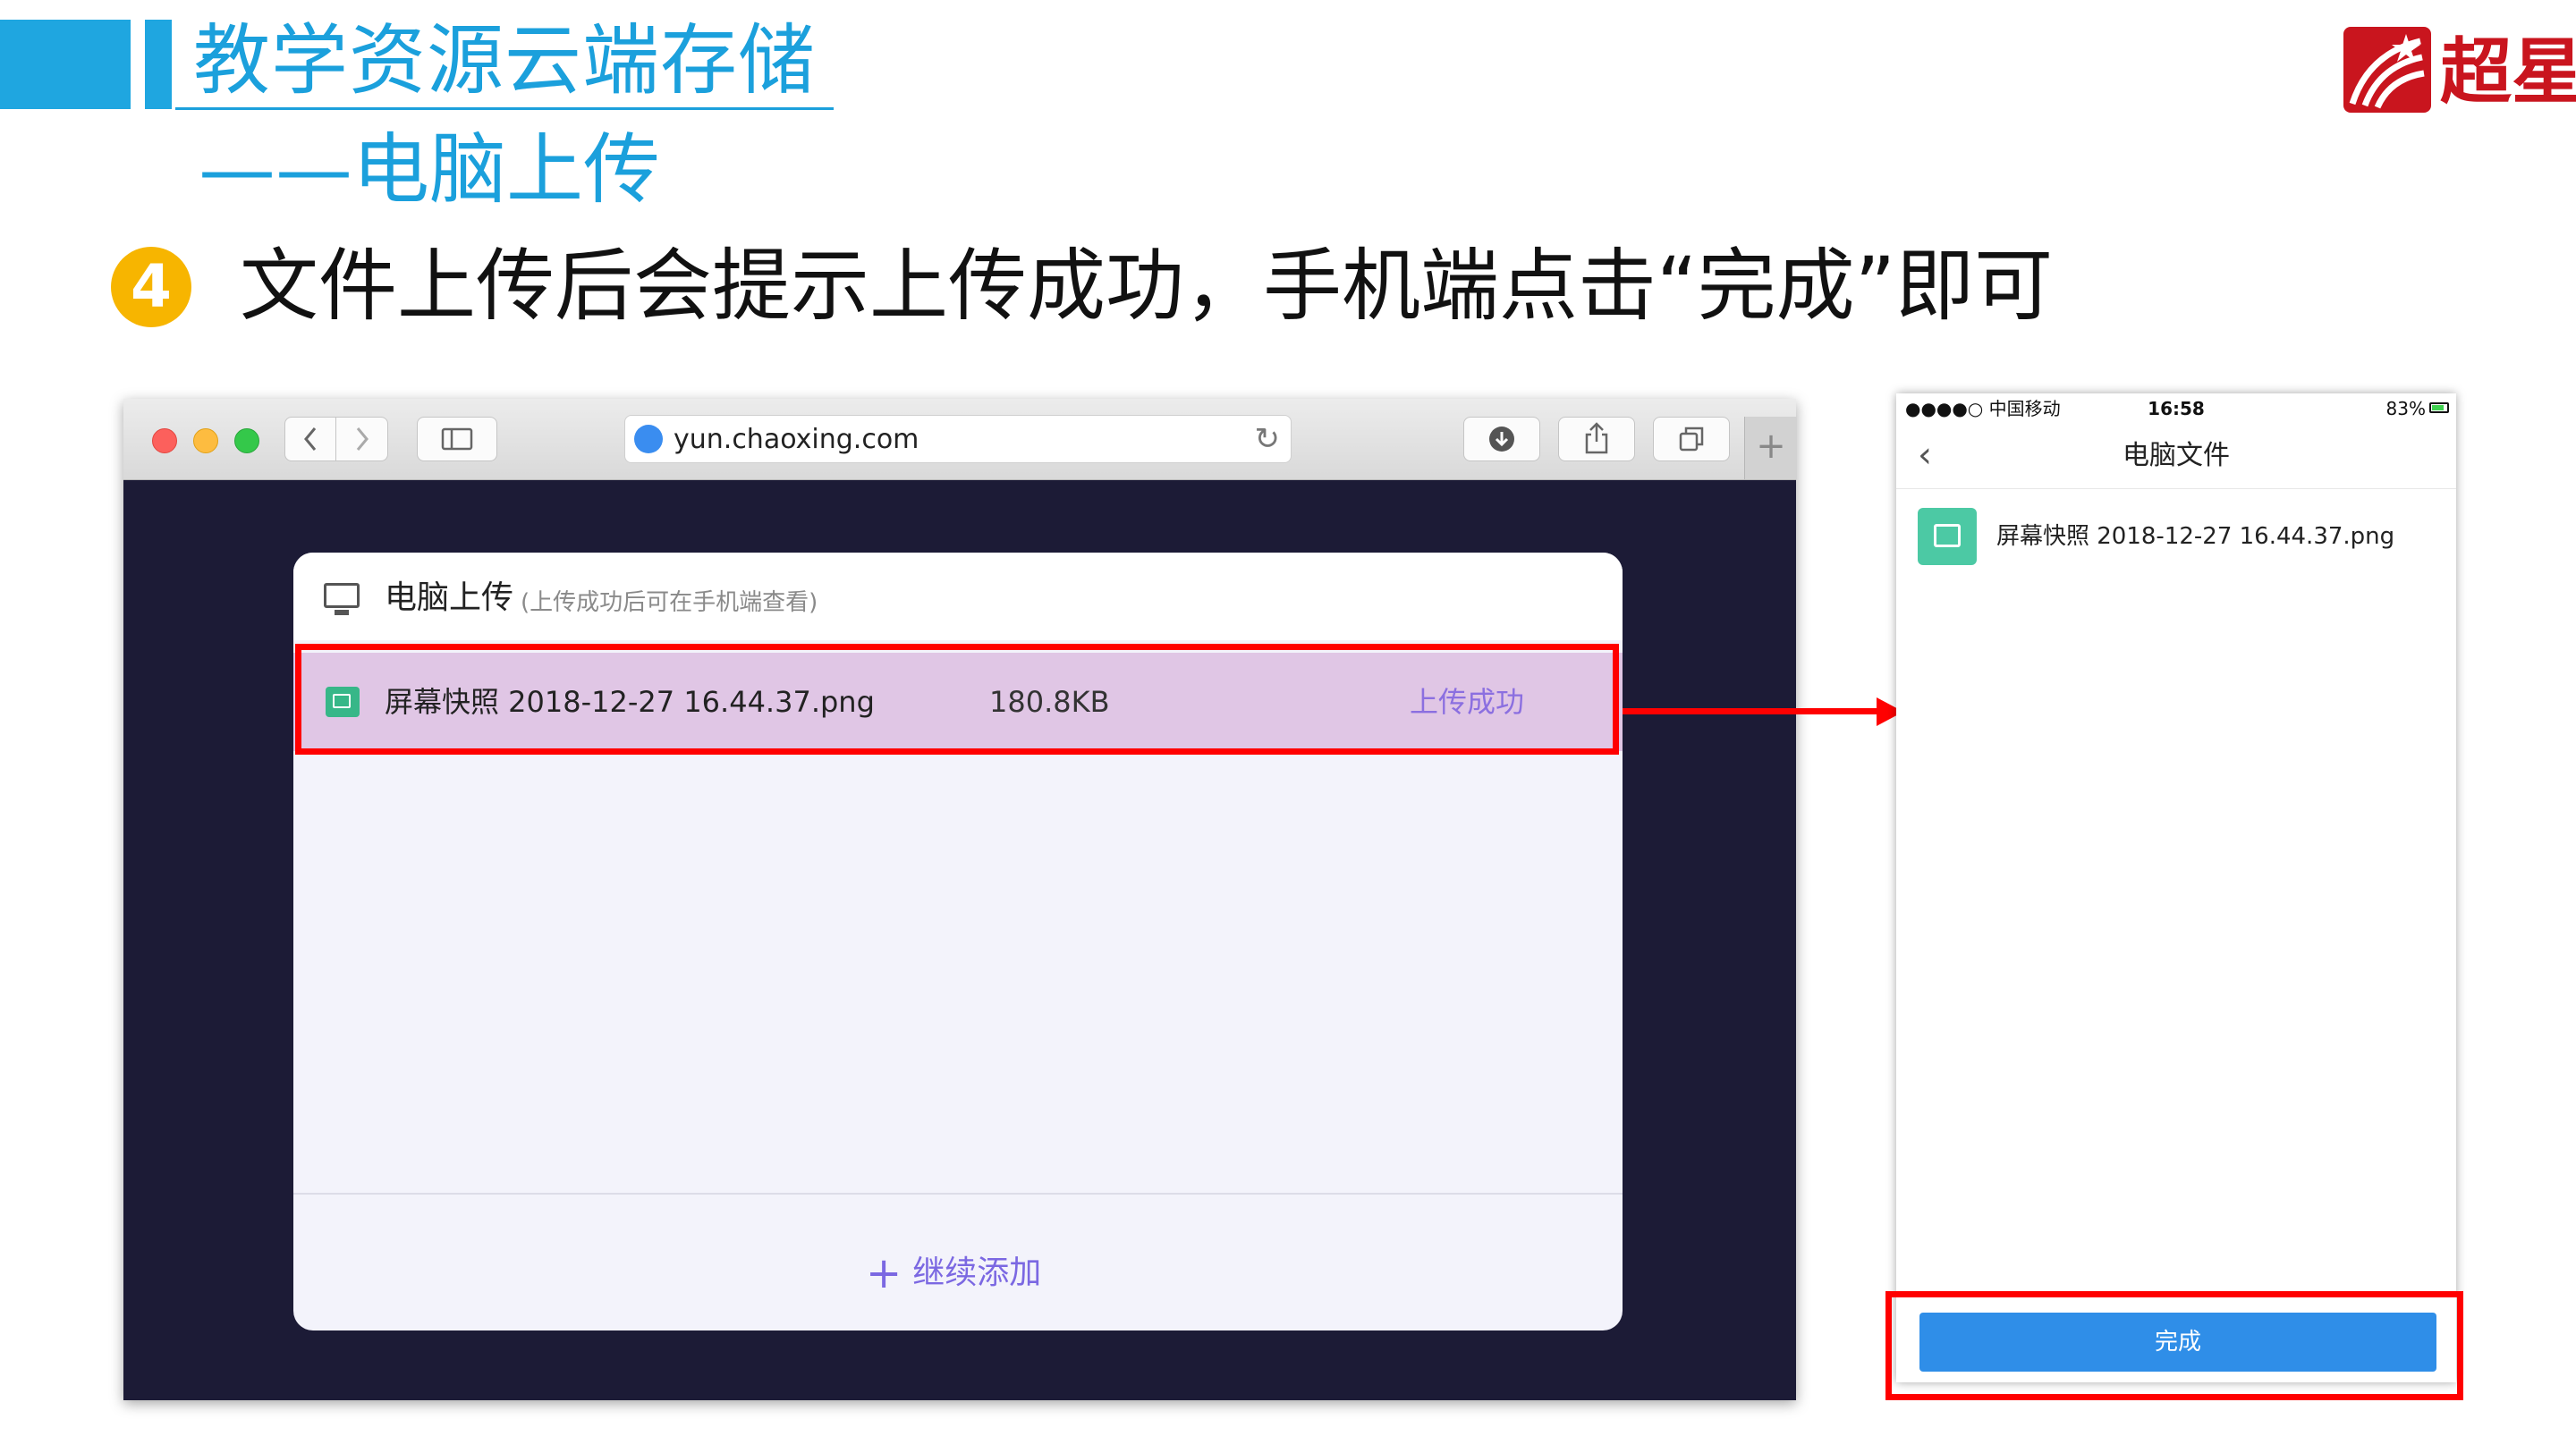 The width and height of the screenshot is (2576, 1436). Describe the element at coordinates (449, 597) in the screenshot. I see `upload-panel-title: 电脑上传` at that location.